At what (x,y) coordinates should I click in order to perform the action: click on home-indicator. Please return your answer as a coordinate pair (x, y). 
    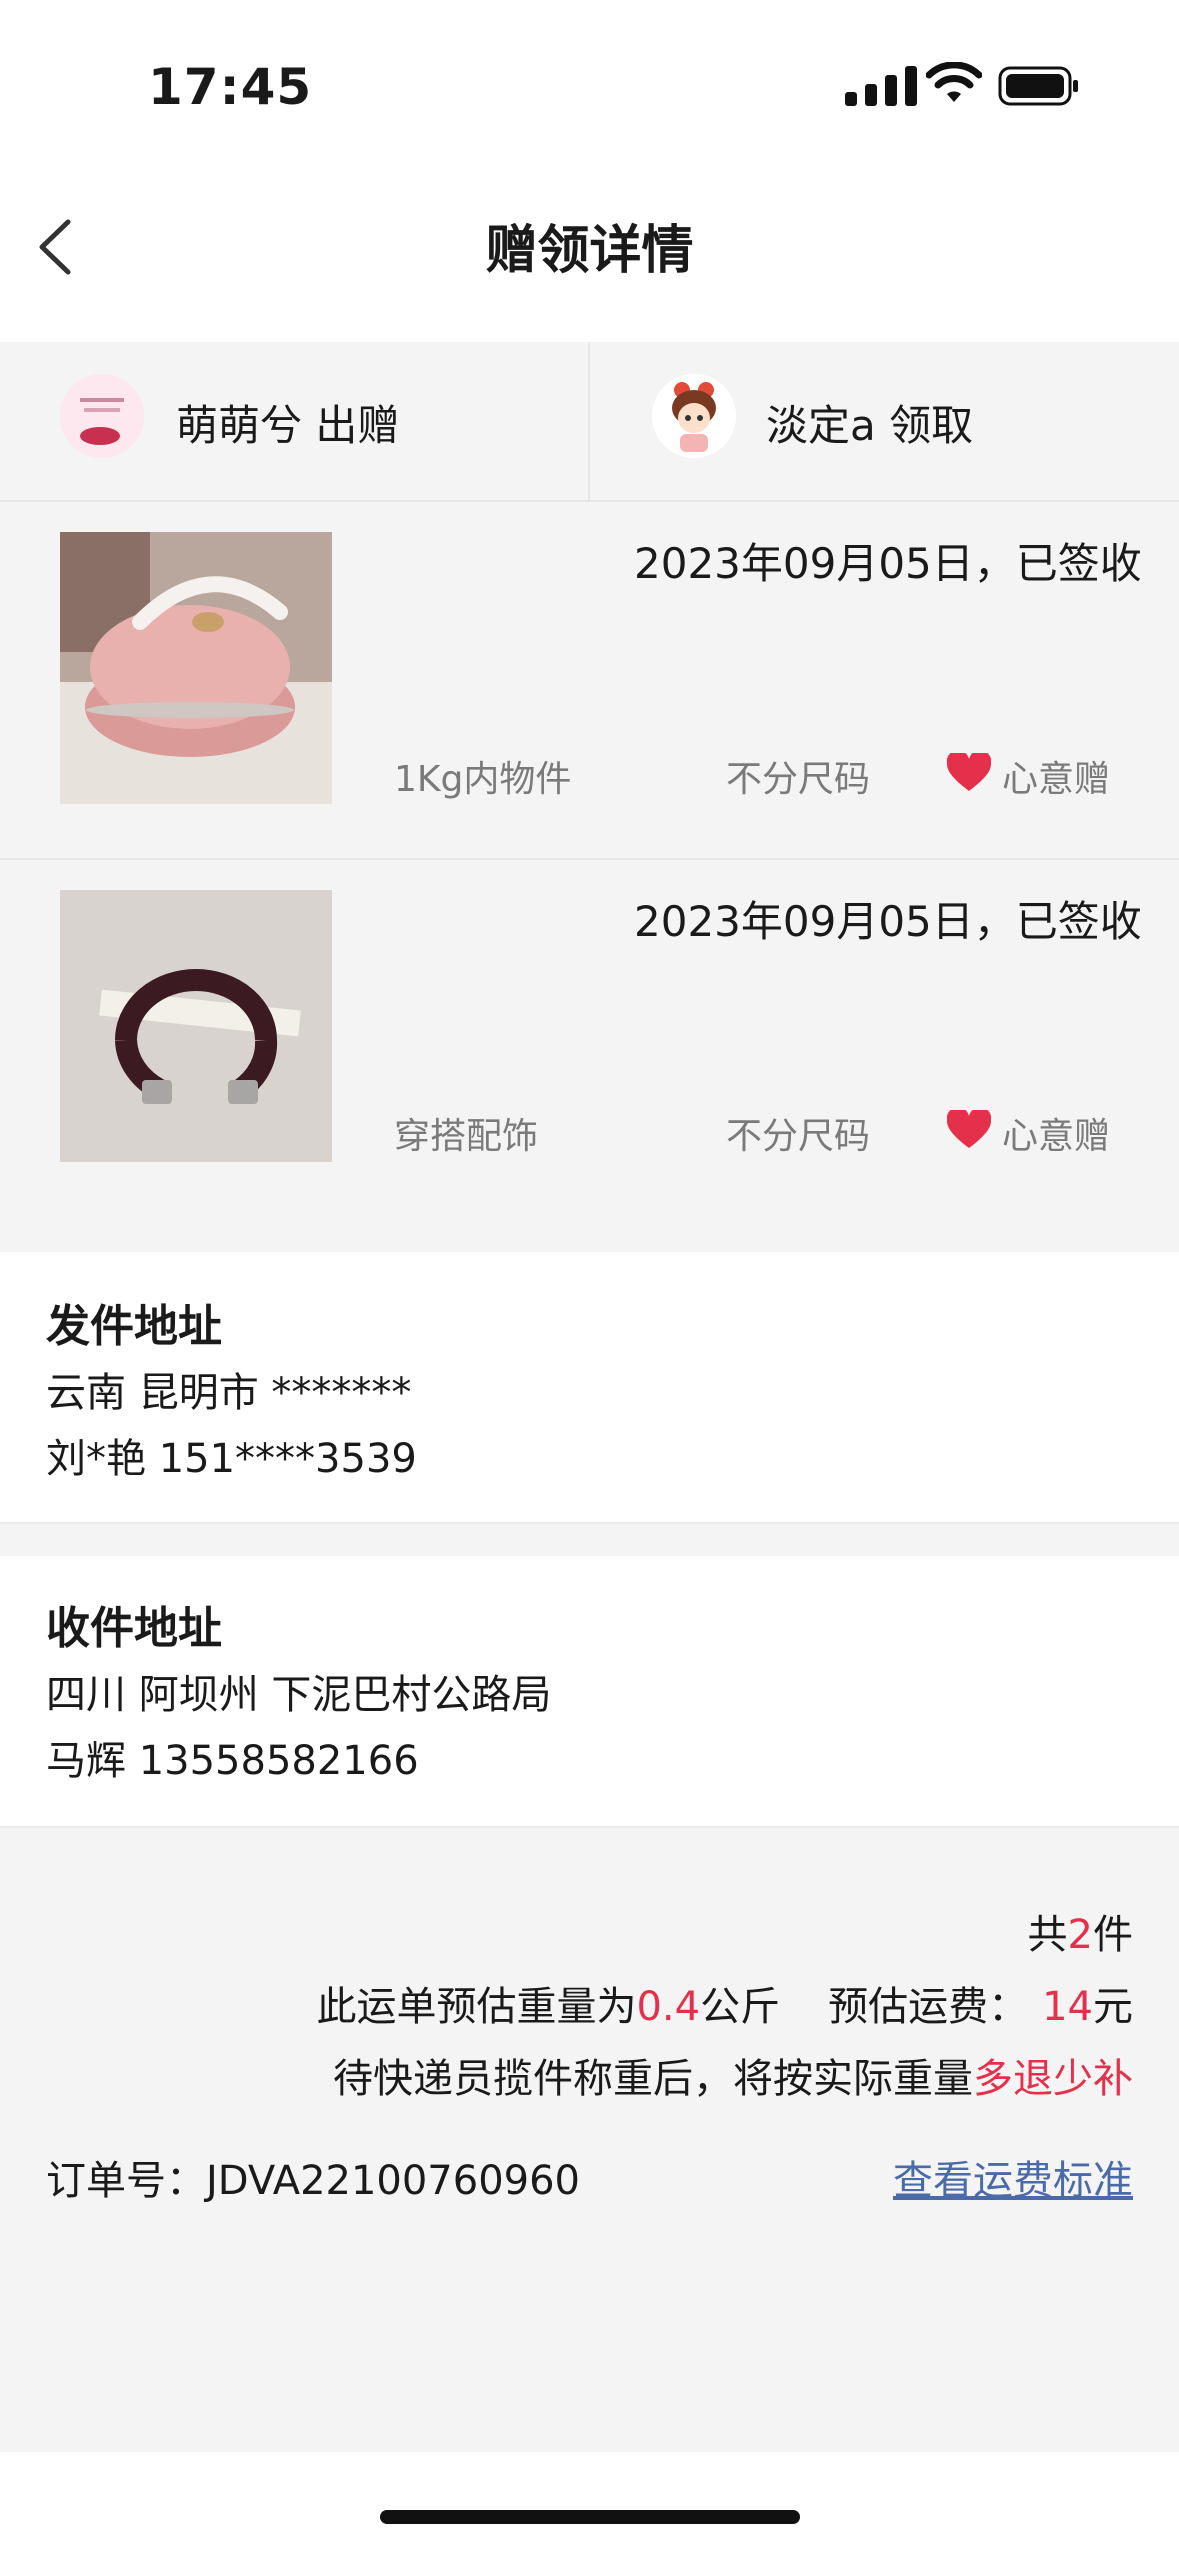
    Looking at the image, I should click on (590, 2517).